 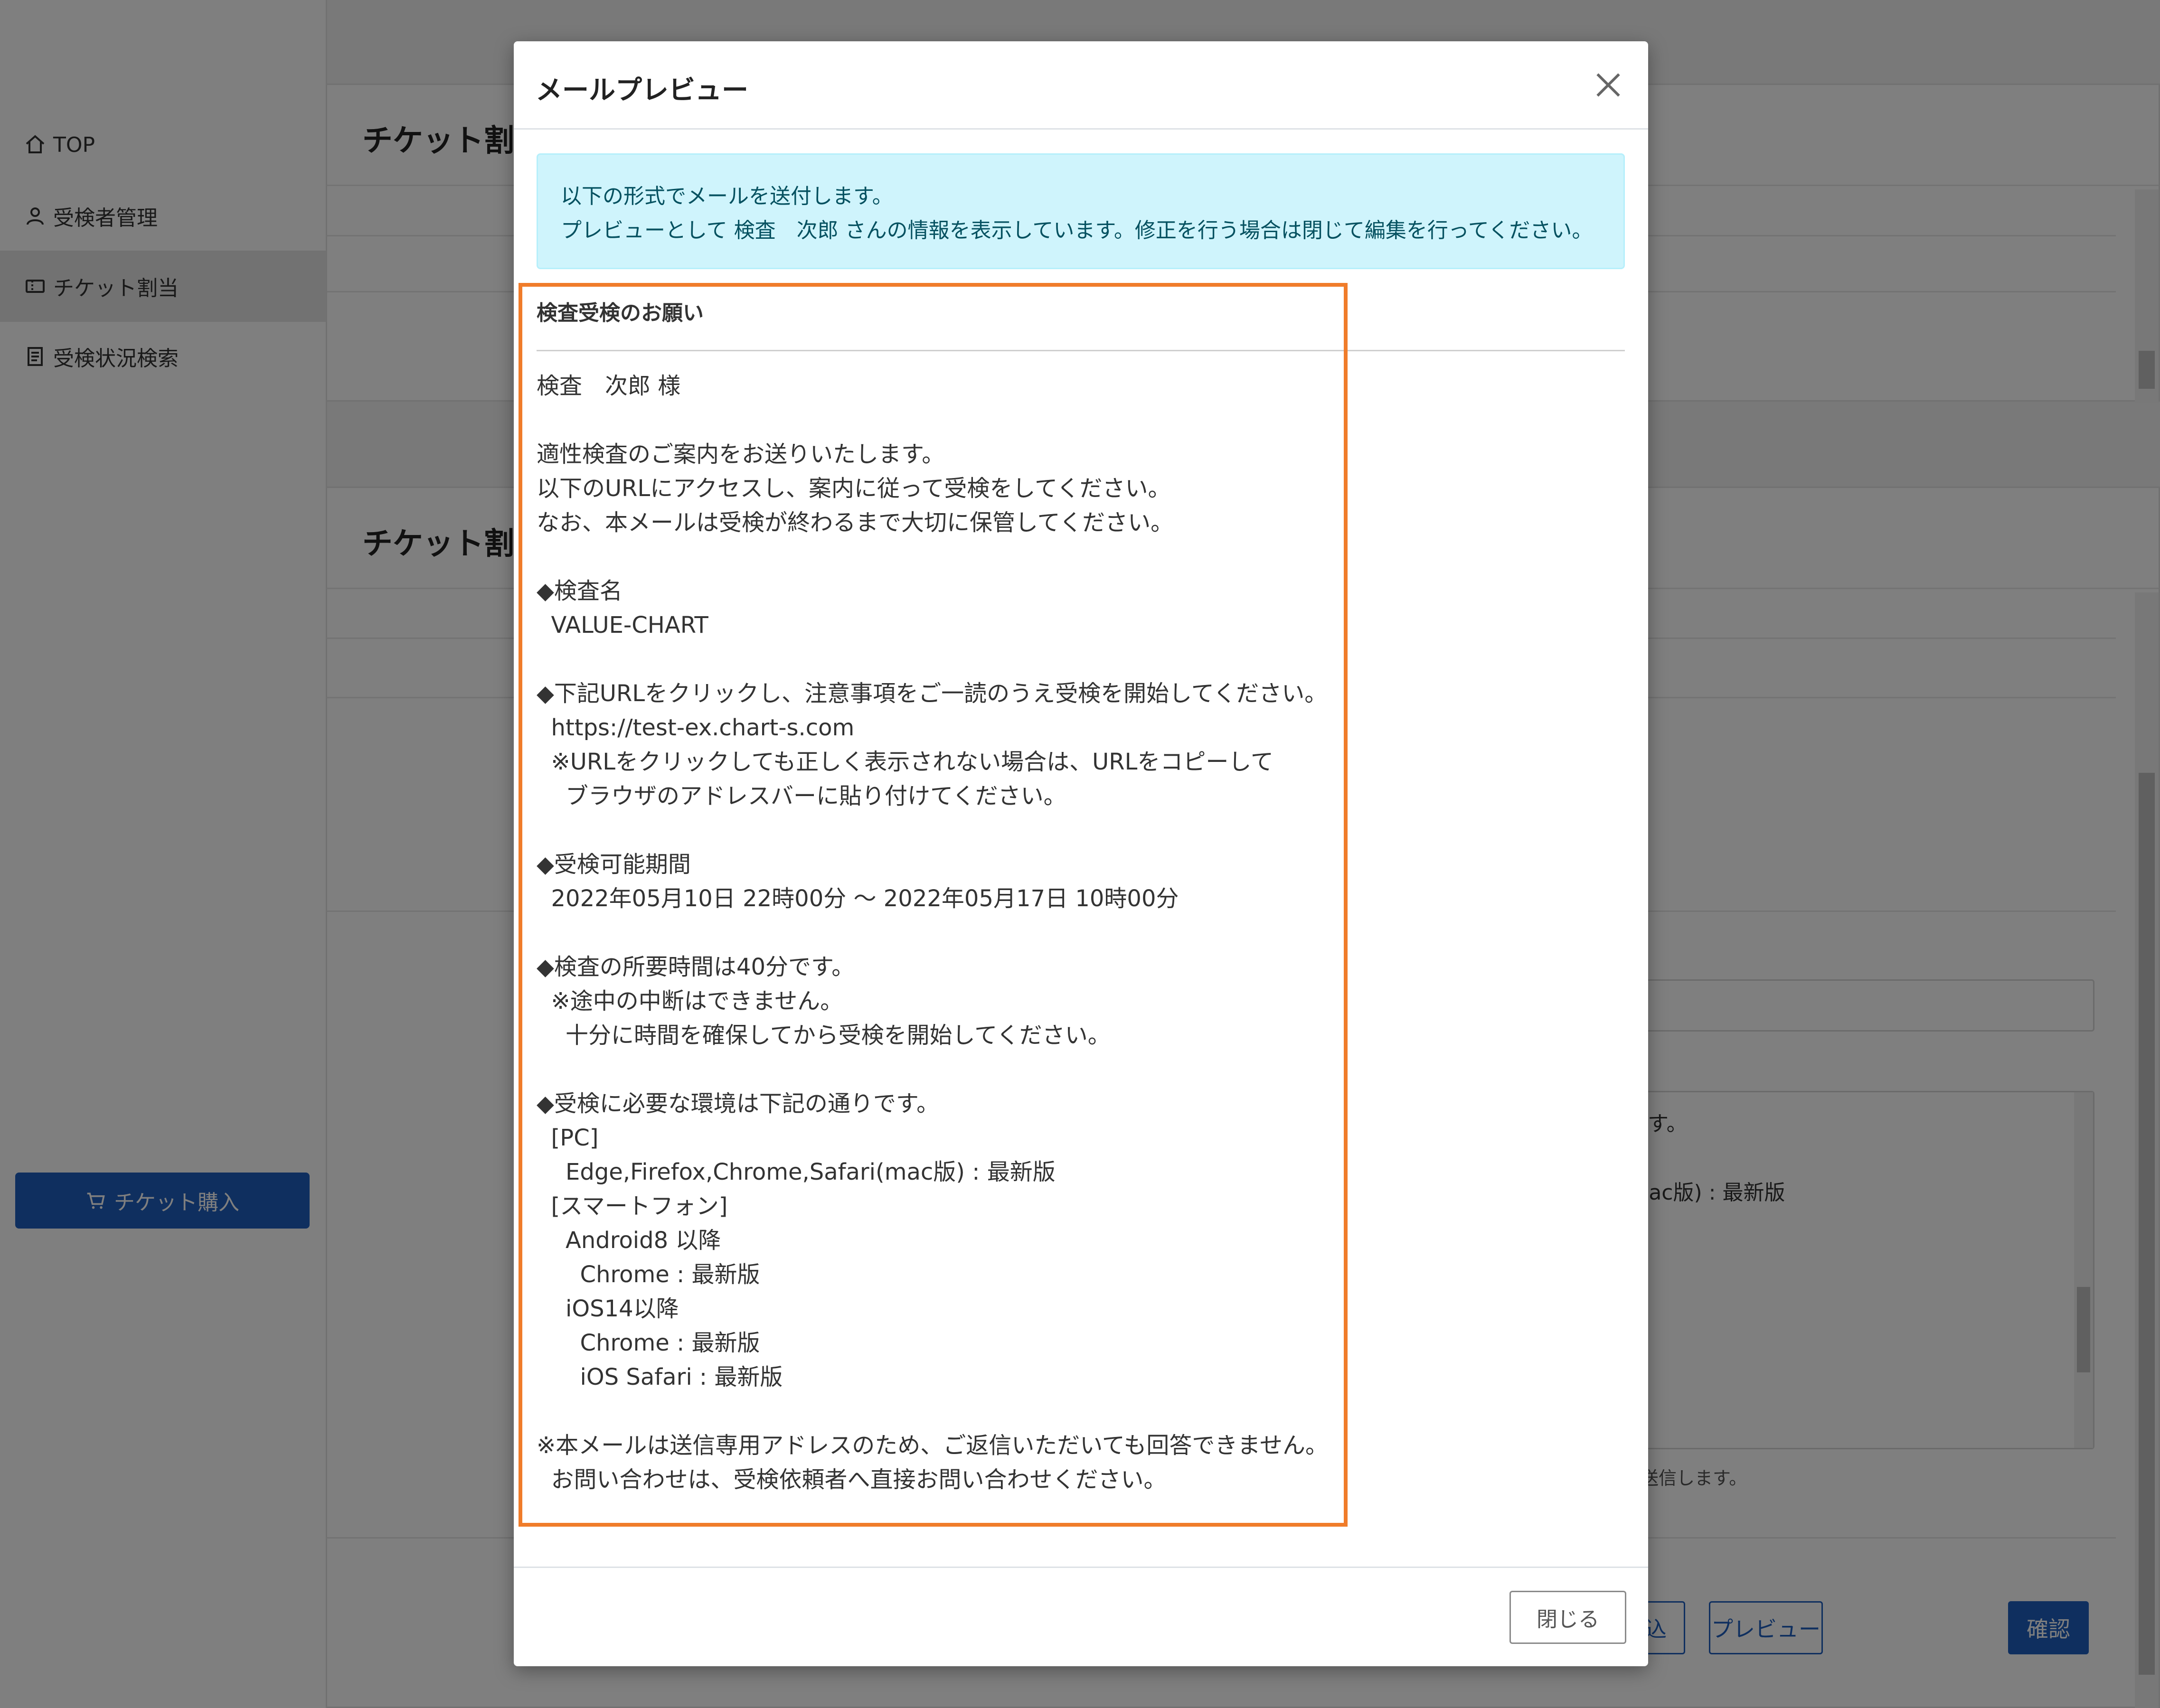 I want to click on mail-body-line: iOS14以降, so click(x=608, y=1308).